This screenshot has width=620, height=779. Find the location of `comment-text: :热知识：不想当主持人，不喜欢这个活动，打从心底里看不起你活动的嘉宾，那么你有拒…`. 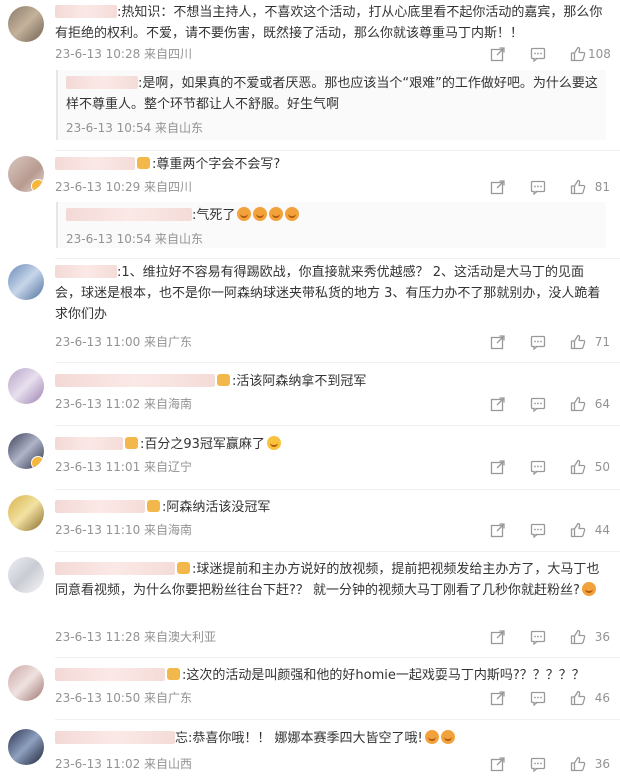

comment-text: :热知识：不想当主持人，不喜欢这个活动，打从心底里看不起你活动的嘉宾，那么你有拒… is located at coordinates (329, 23).